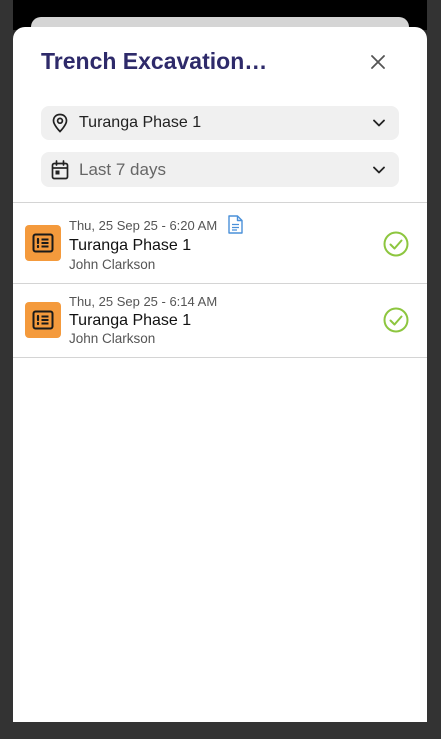 The width and height of the screenshot is (441, 739). What do you see at coordinates (235, 224) in the screenshot?
I see `document-icon` at bounding box center [235, 224].